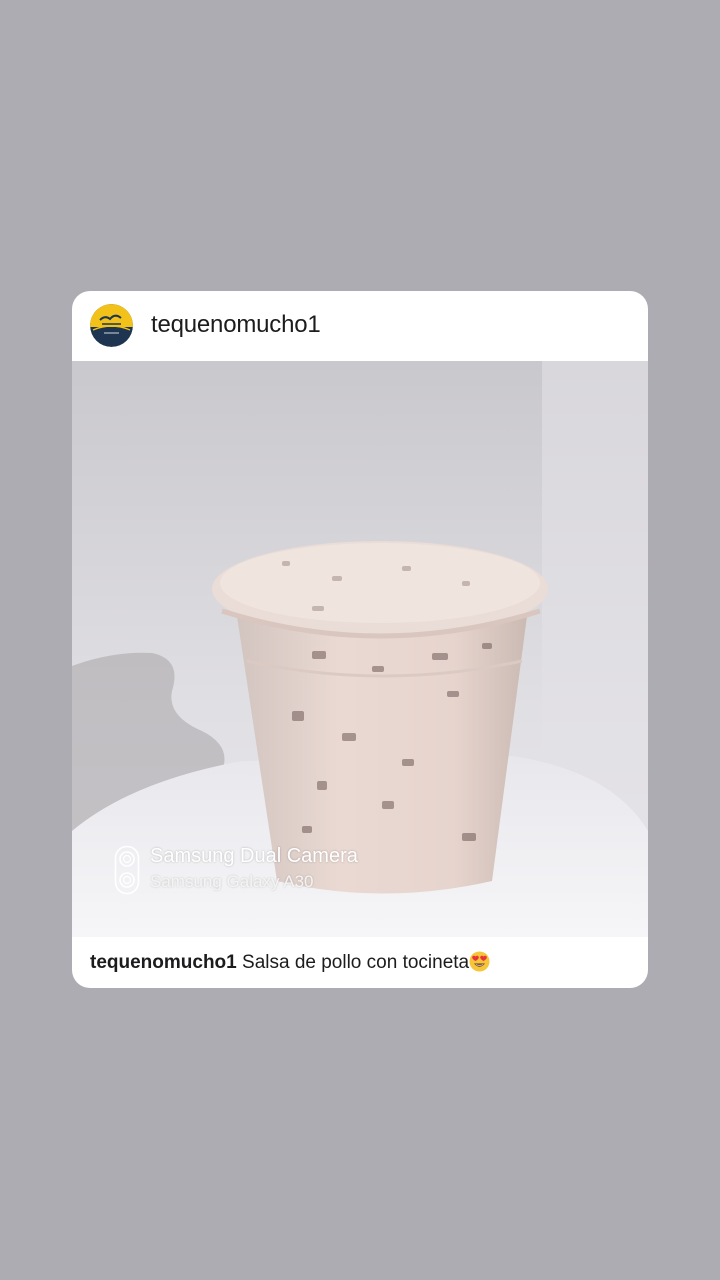 The width and height of the screenshot is (720, 1280). Describe the element at coordinates (236, 325) in the screenshot. I see `post-username: tequenomucho1` at that location.